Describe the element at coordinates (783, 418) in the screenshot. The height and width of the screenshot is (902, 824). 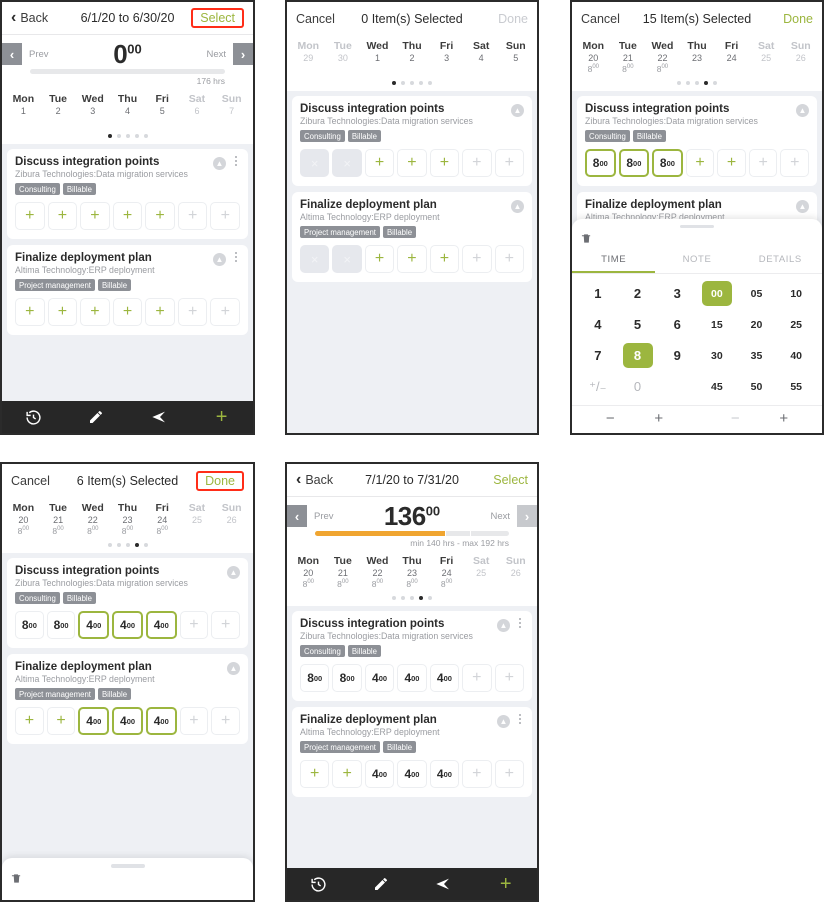
I see `minutes-plus-button: +` at that location.